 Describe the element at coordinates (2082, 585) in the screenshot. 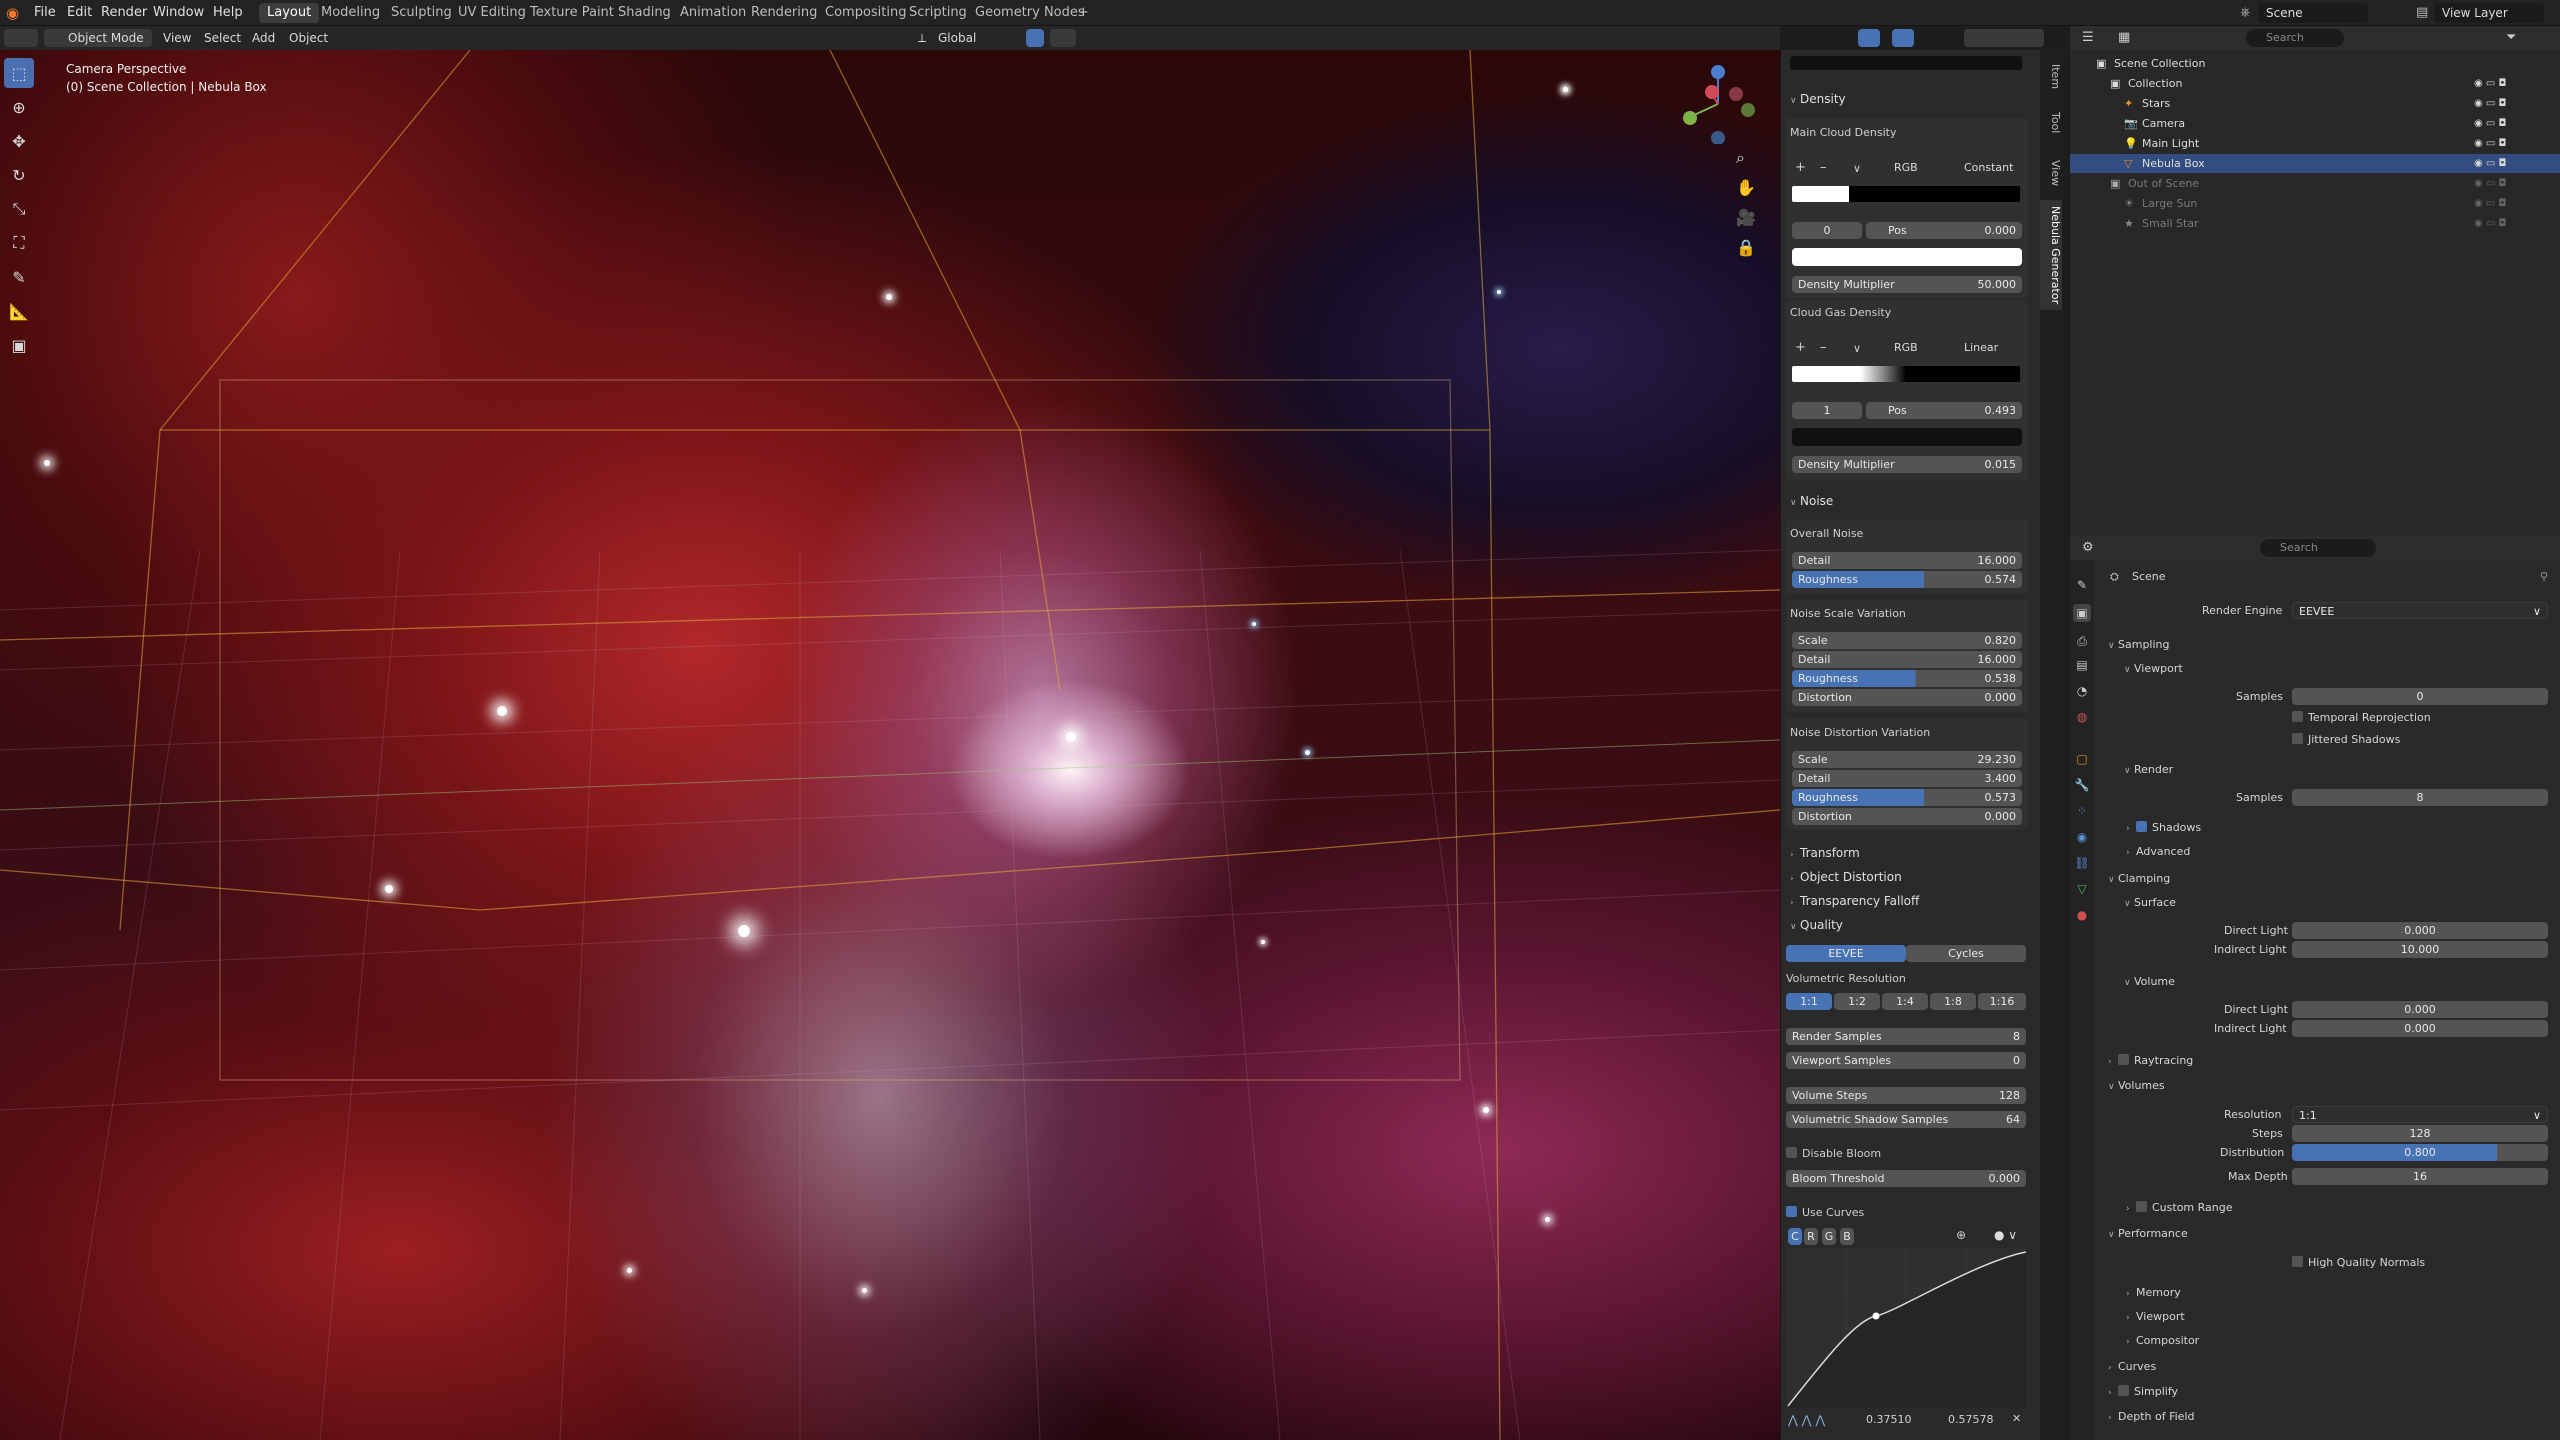

I see `tool-tab-icon: ✎` at that location.